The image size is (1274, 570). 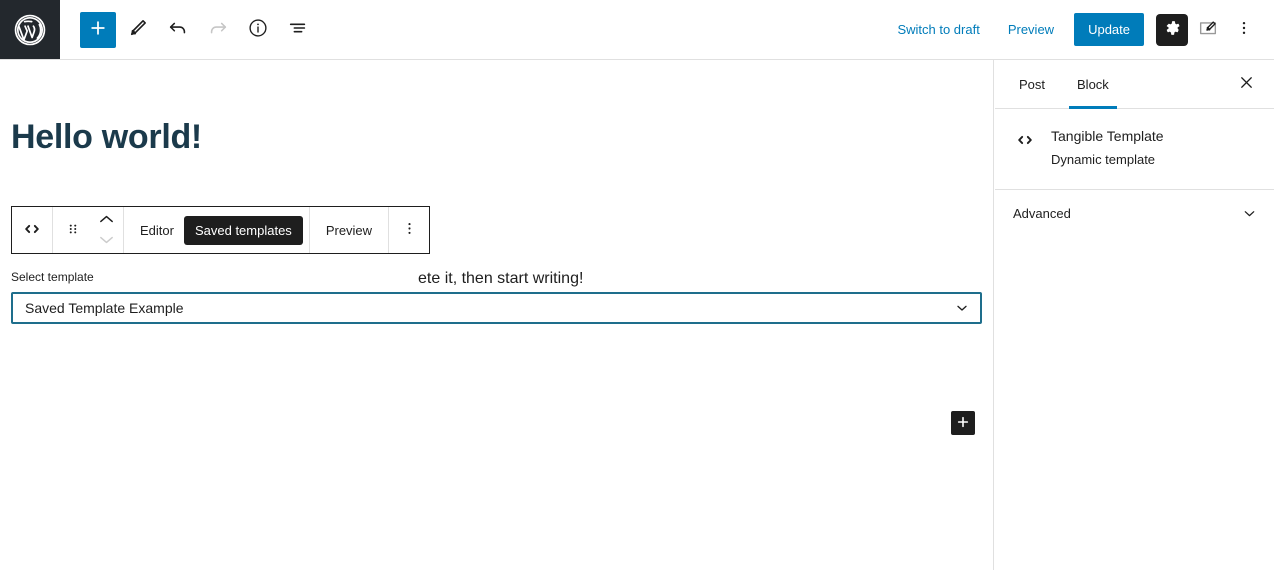 I want to click on block-name: Tangible Template, so click(x=1107, y=136).